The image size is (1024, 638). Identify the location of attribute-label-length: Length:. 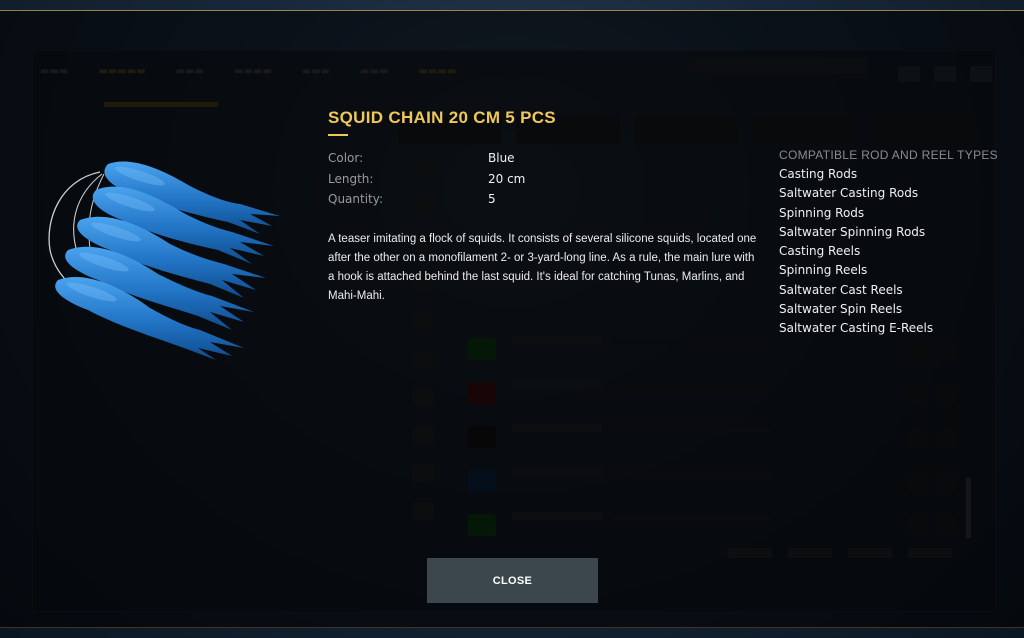
(351, 178).